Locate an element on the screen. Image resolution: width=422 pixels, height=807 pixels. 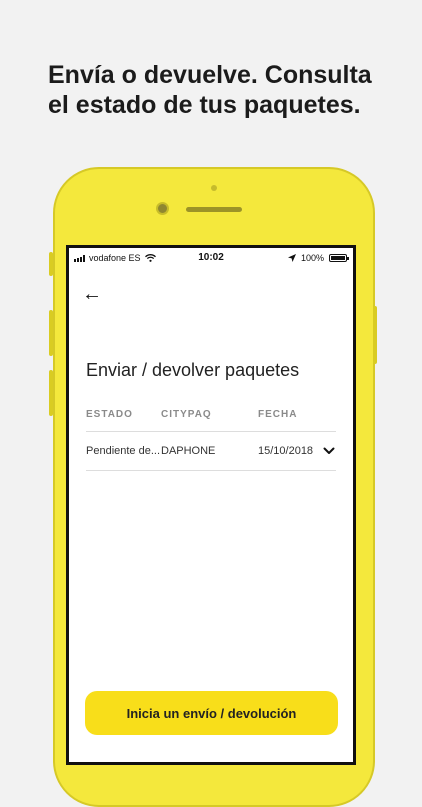
page-title: Enviar / devolver paquetes is located at coordinates (193, 370).